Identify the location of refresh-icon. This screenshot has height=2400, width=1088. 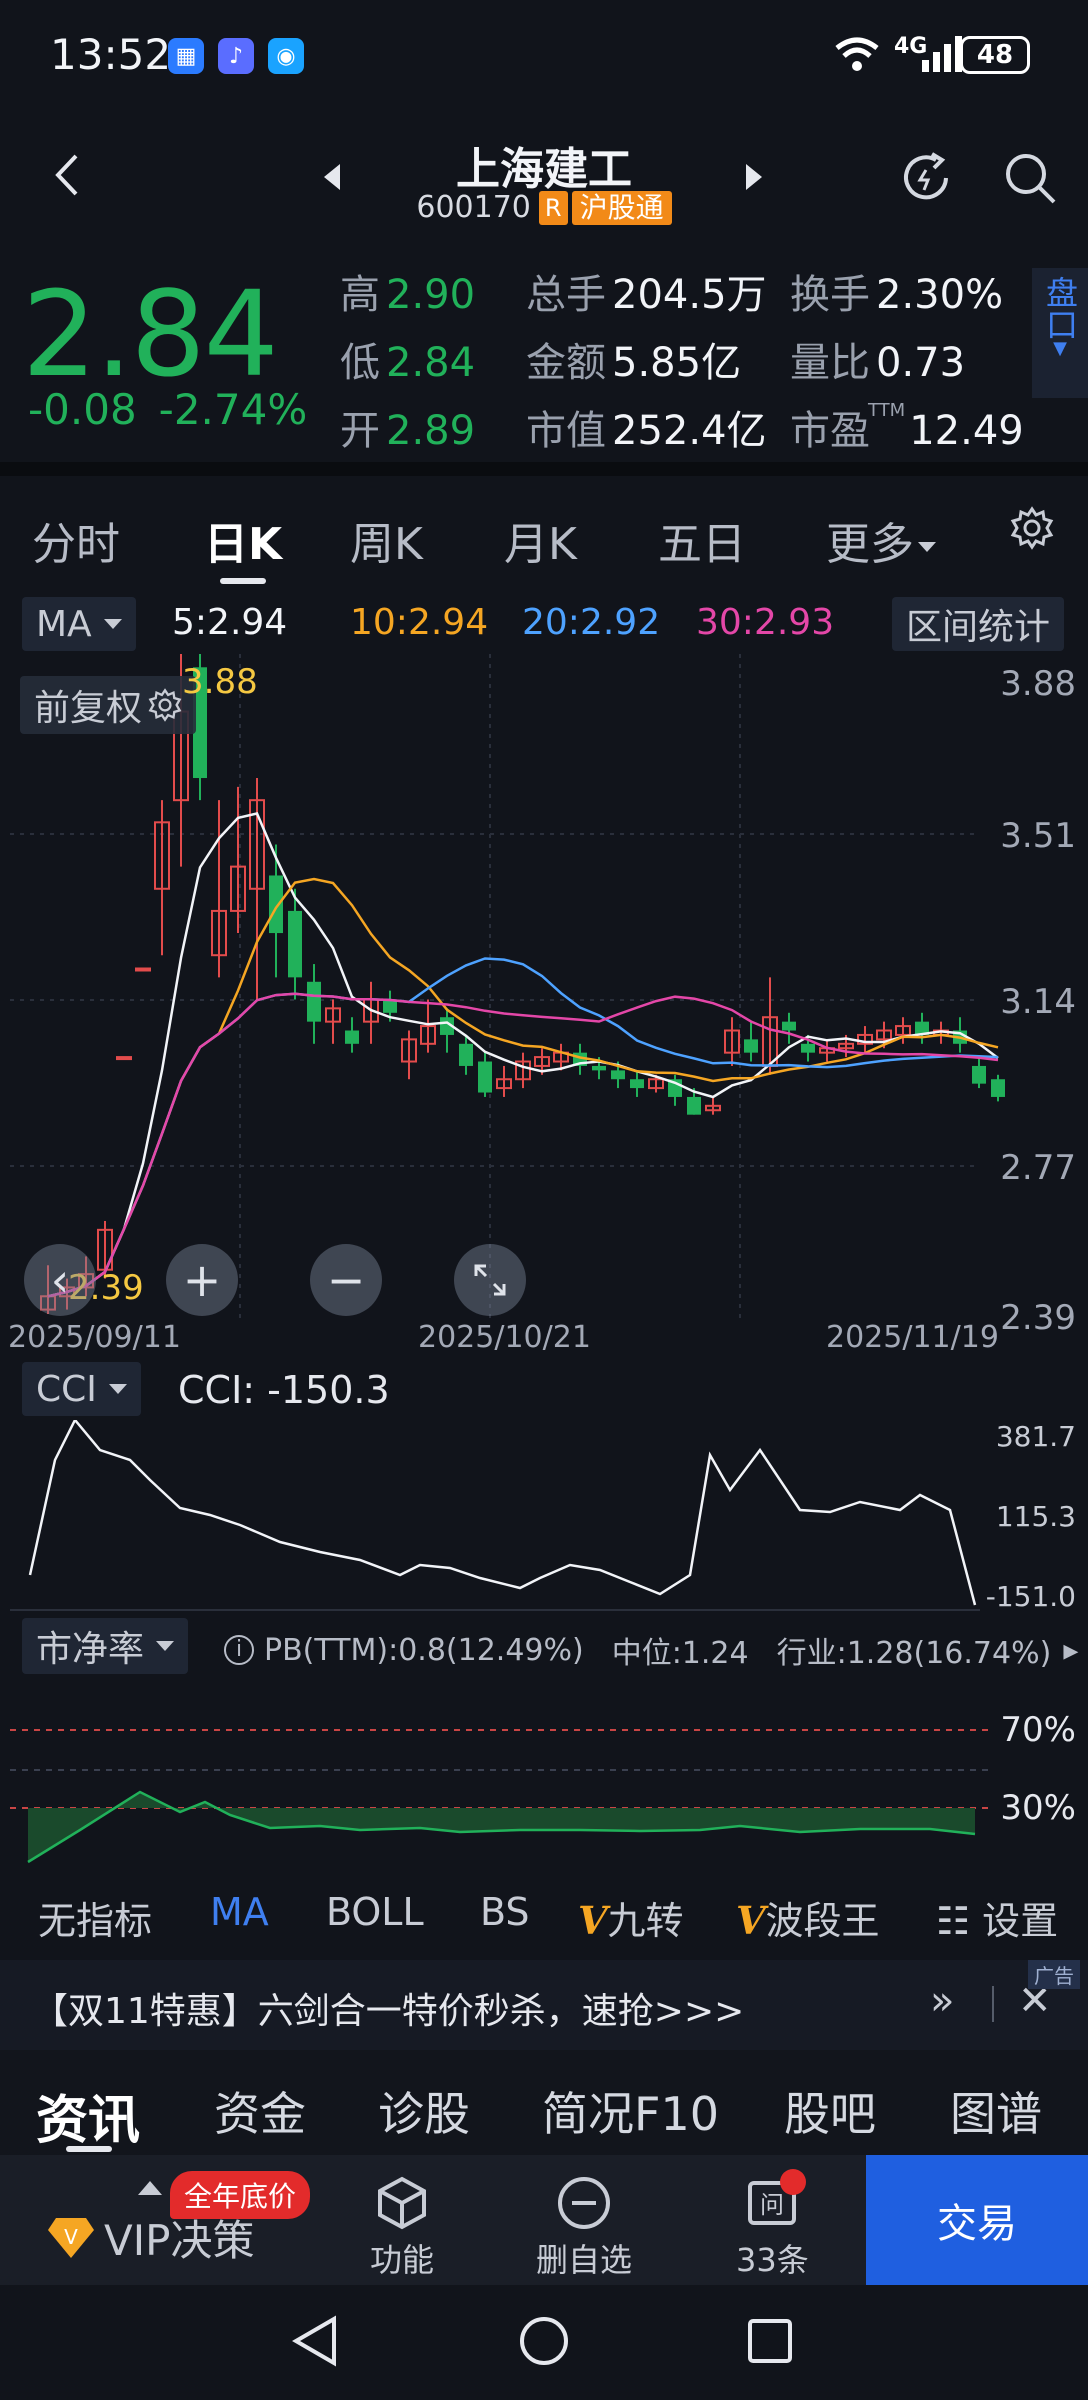
(926, 180).